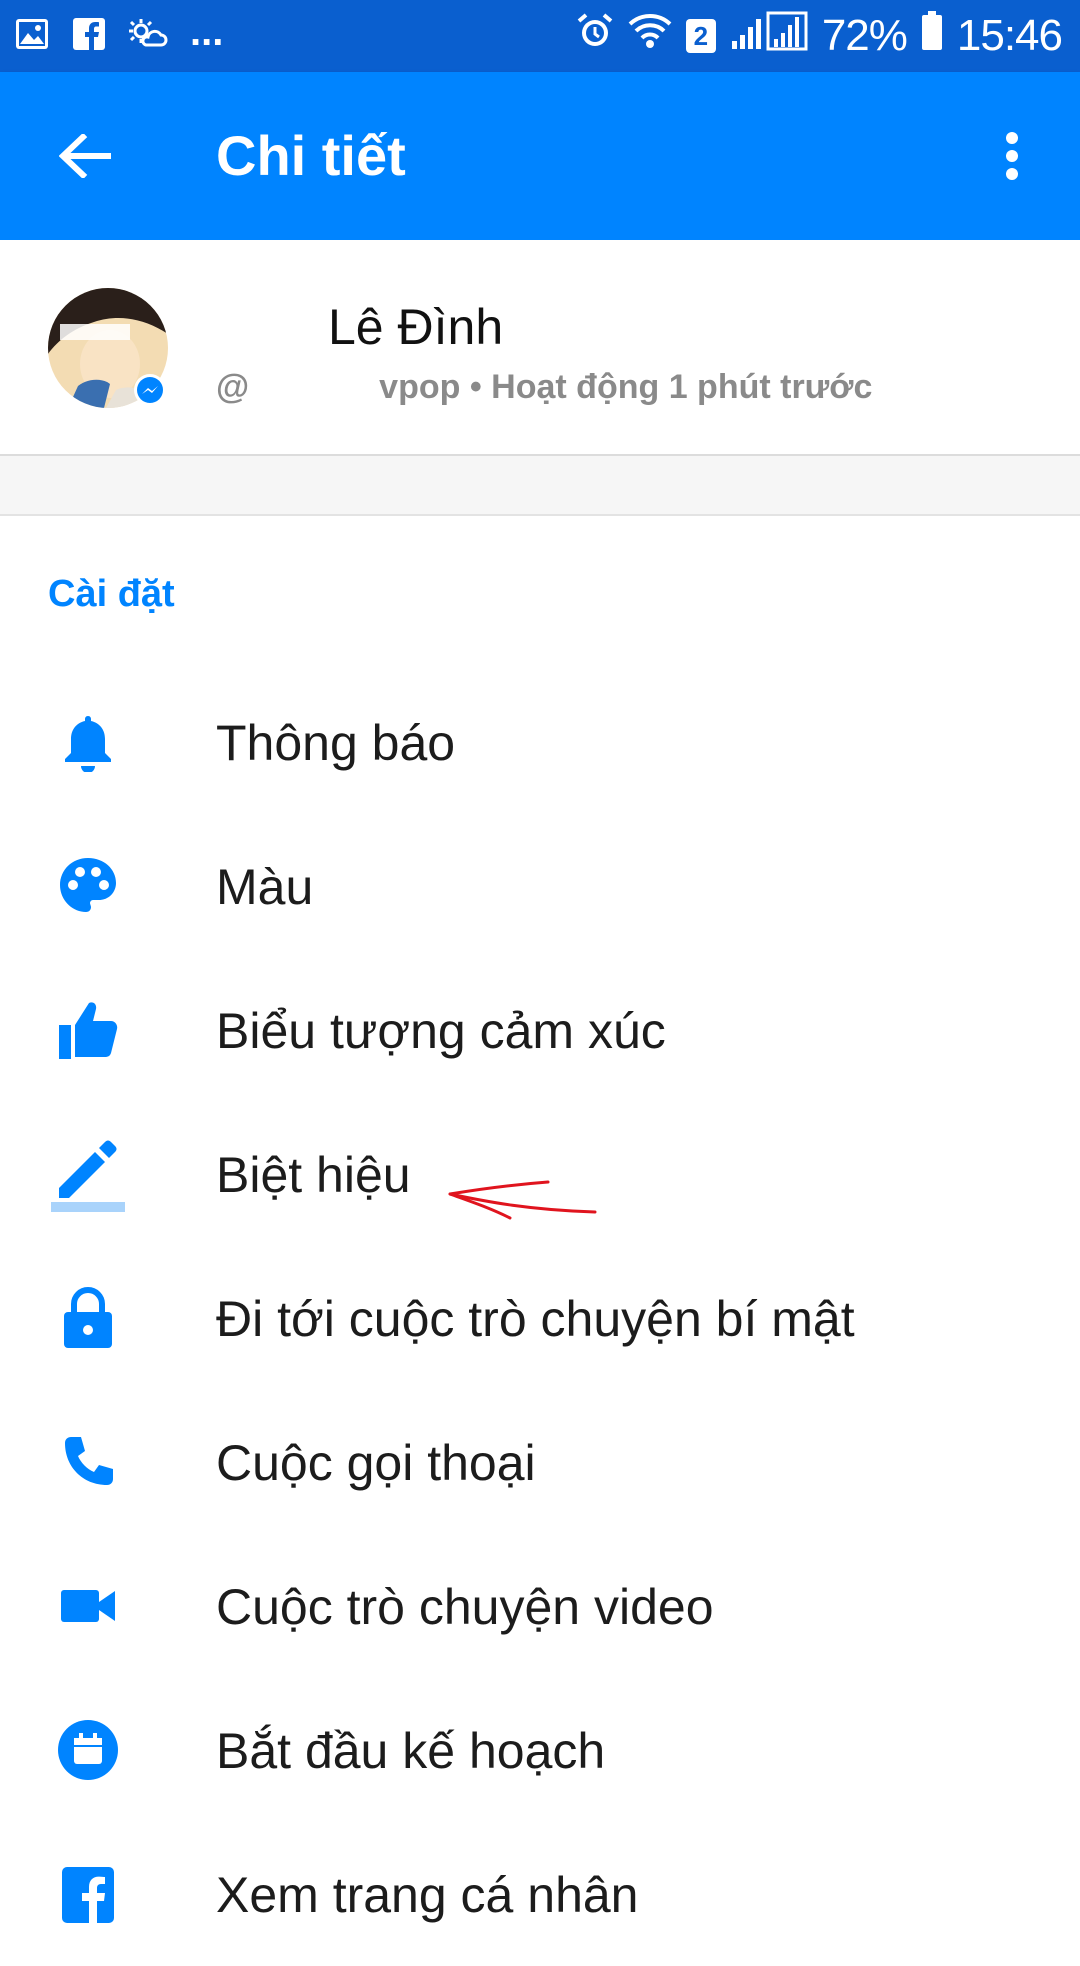 This screenshot has height=1966, width=1080. What do you see at coordinates (535, 1319) in the screenshot?
I see `settings-item-label: Đi tới cuộc trò chuyện bí mật` at bounding box center [535, 1319].